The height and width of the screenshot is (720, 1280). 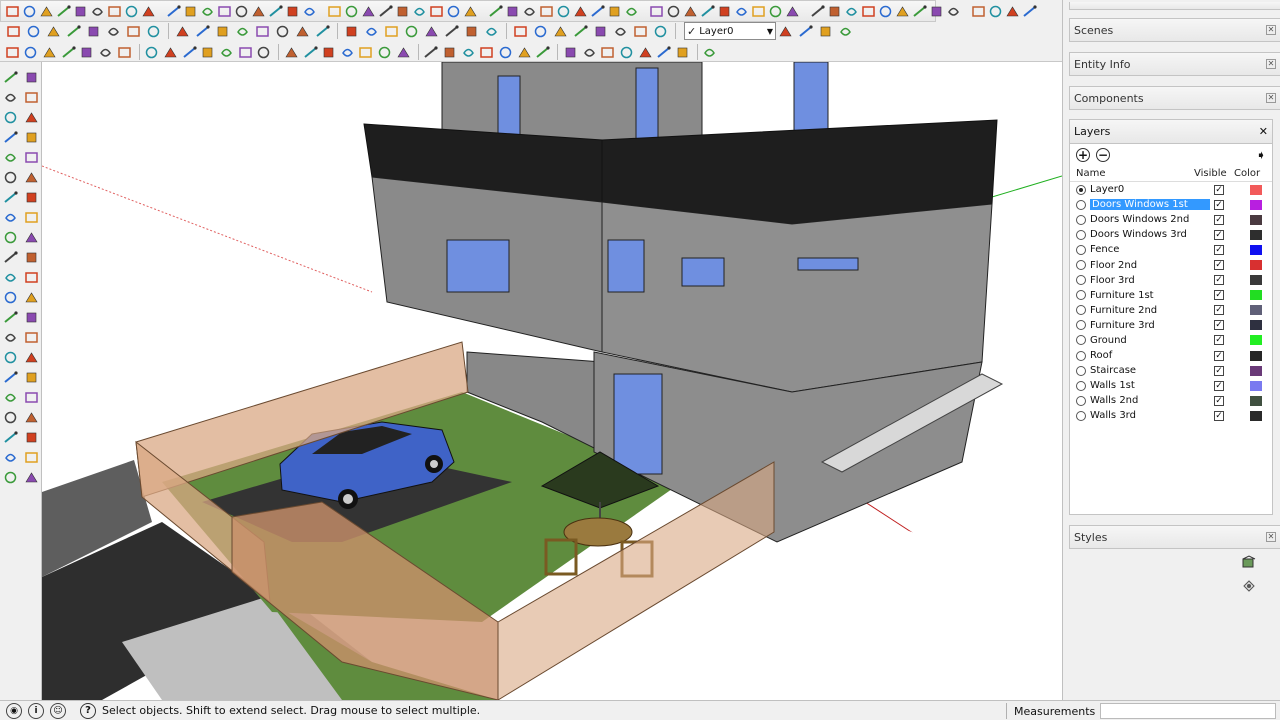 What do you see at coordinates (936, 11) in the screenshot?
I see `section-cut-icon` at bounding box center [936, 11].